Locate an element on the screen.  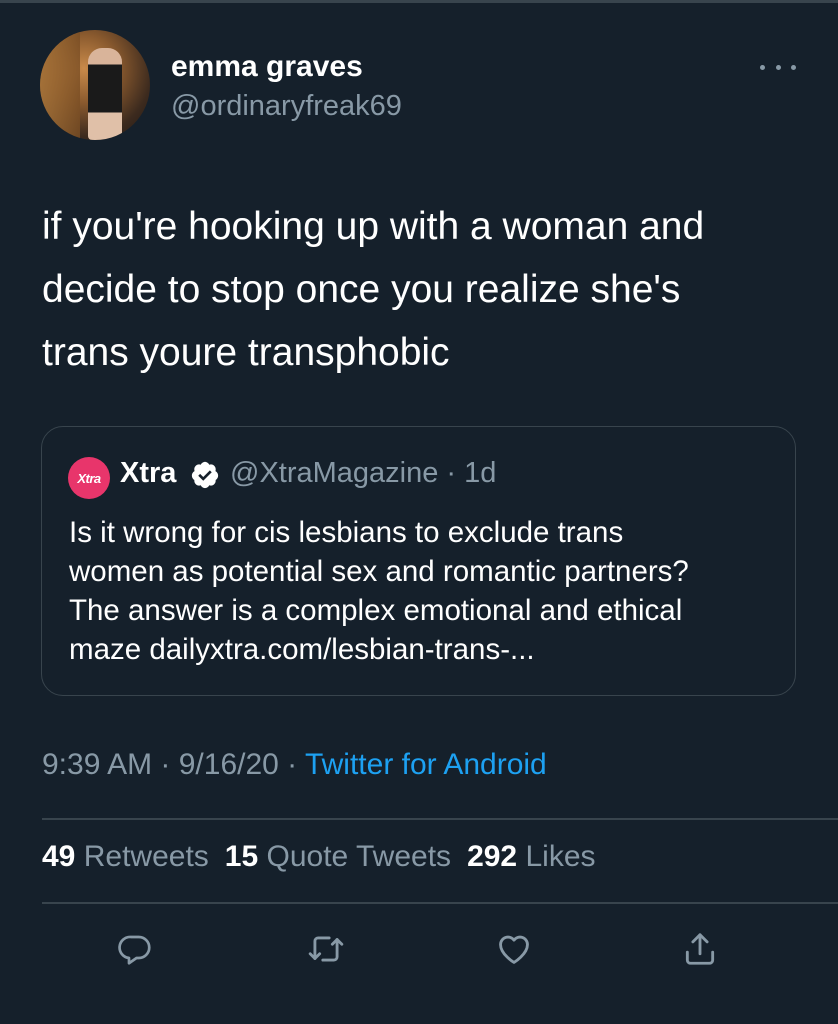
retweets-stat: 49 Retweets is located at coordinates (125, 856).